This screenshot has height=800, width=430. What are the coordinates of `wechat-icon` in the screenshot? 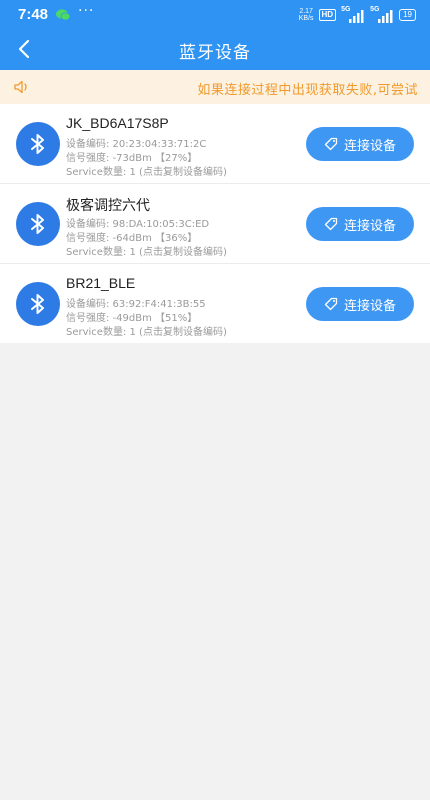 It's located at (63, 15).